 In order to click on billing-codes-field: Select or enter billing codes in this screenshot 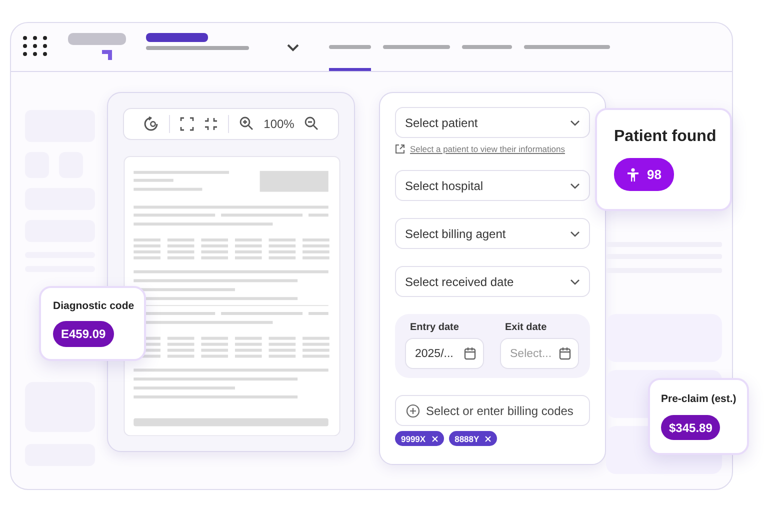, I will do `click(492, 410)`.